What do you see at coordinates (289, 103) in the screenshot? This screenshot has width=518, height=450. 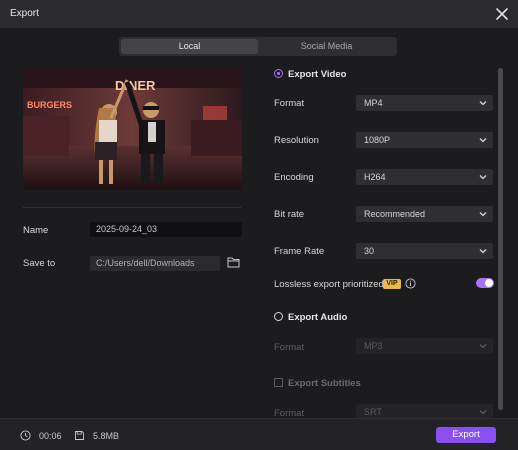 I see `format-label: Format` at bounding box center [289, 103].